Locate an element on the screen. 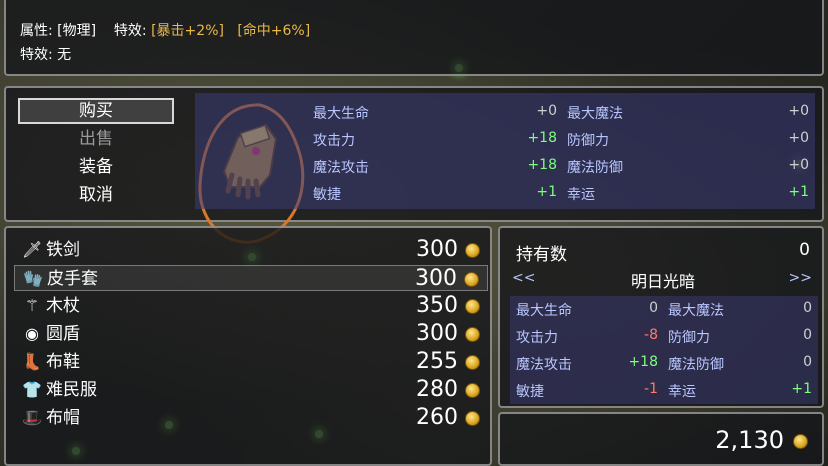 This screenshot has width=828, height=466. boots-icon: 👢 is located at coordinates (32, 361).